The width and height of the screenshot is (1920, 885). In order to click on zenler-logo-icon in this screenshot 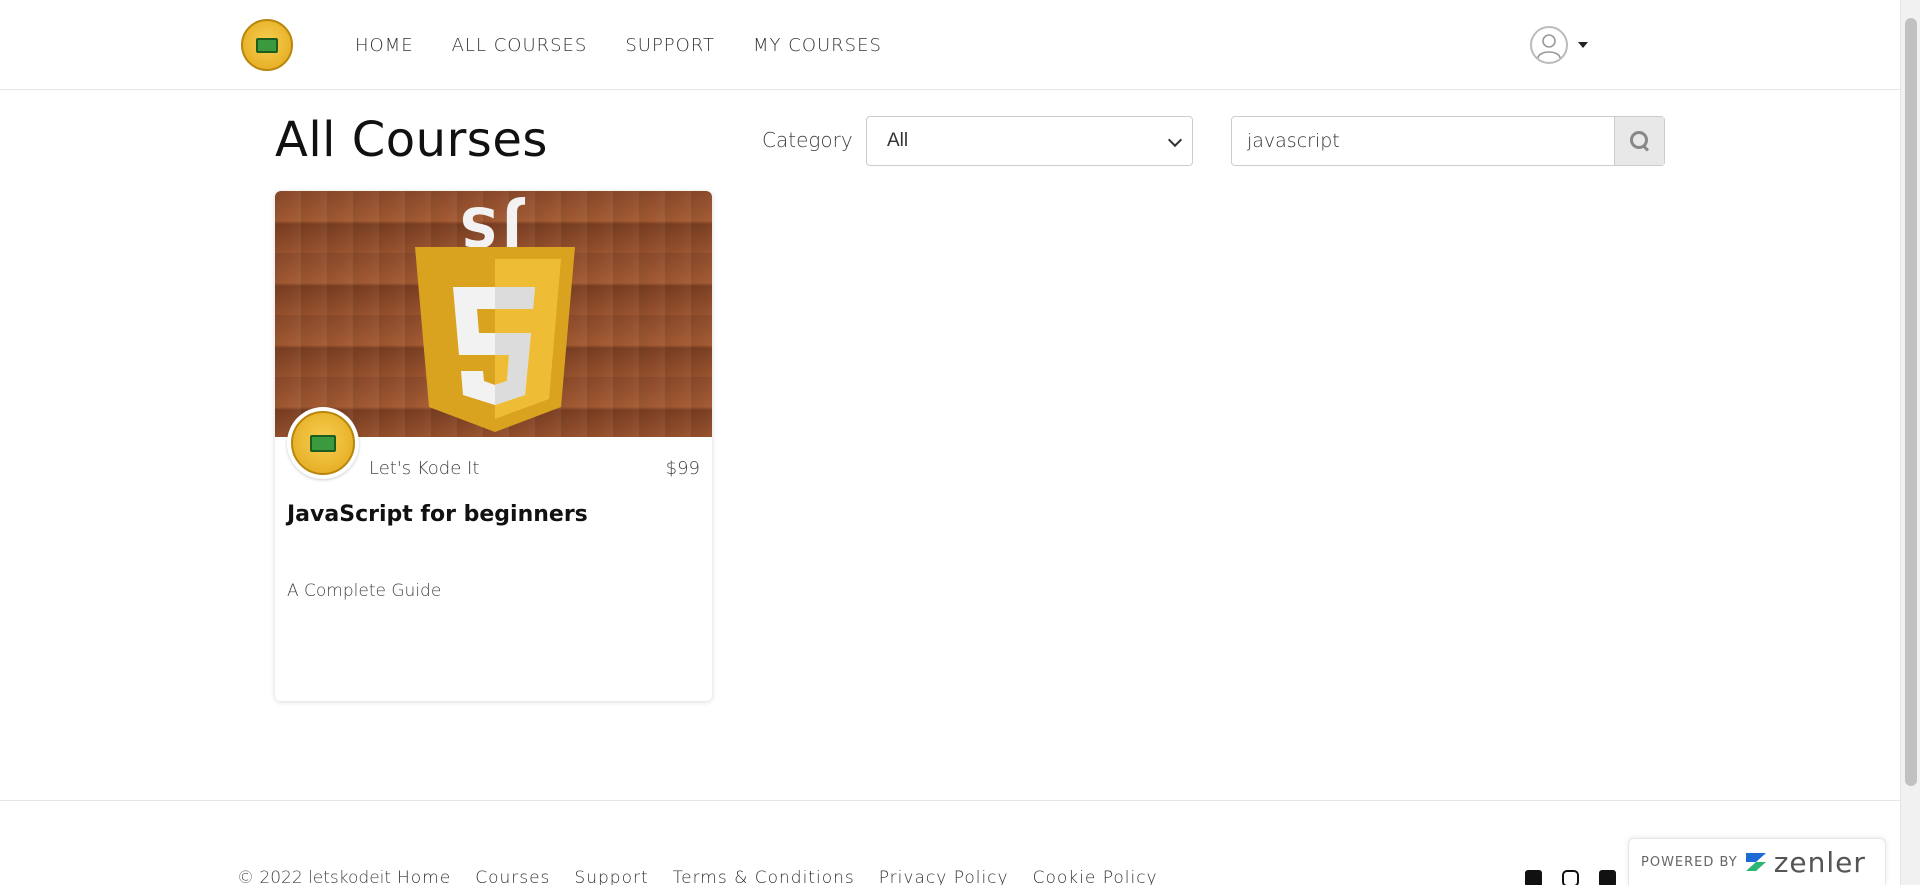, I will do `click(1755, 862)`.